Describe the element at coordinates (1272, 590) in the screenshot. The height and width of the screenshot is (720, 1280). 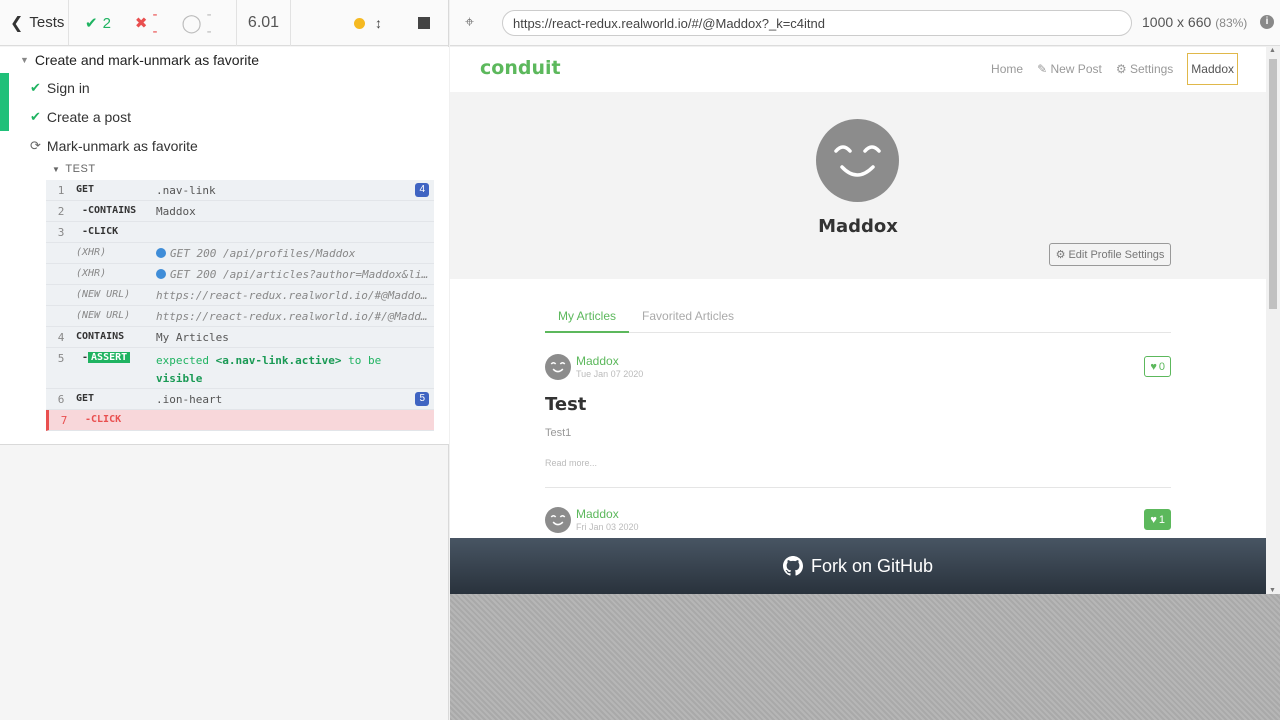
I see `scroll-down-icon: ▼` at that location.